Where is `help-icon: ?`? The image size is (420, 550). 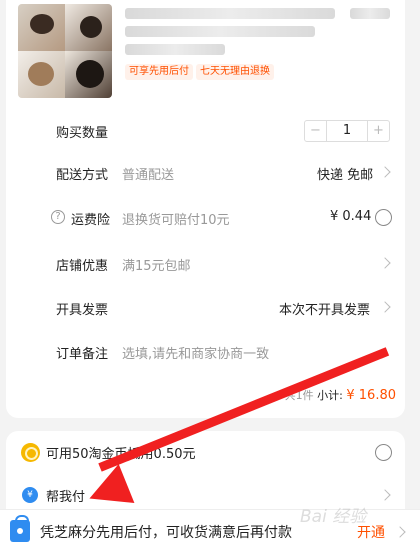
help-icon: ? is located at coordinates (58, 217).